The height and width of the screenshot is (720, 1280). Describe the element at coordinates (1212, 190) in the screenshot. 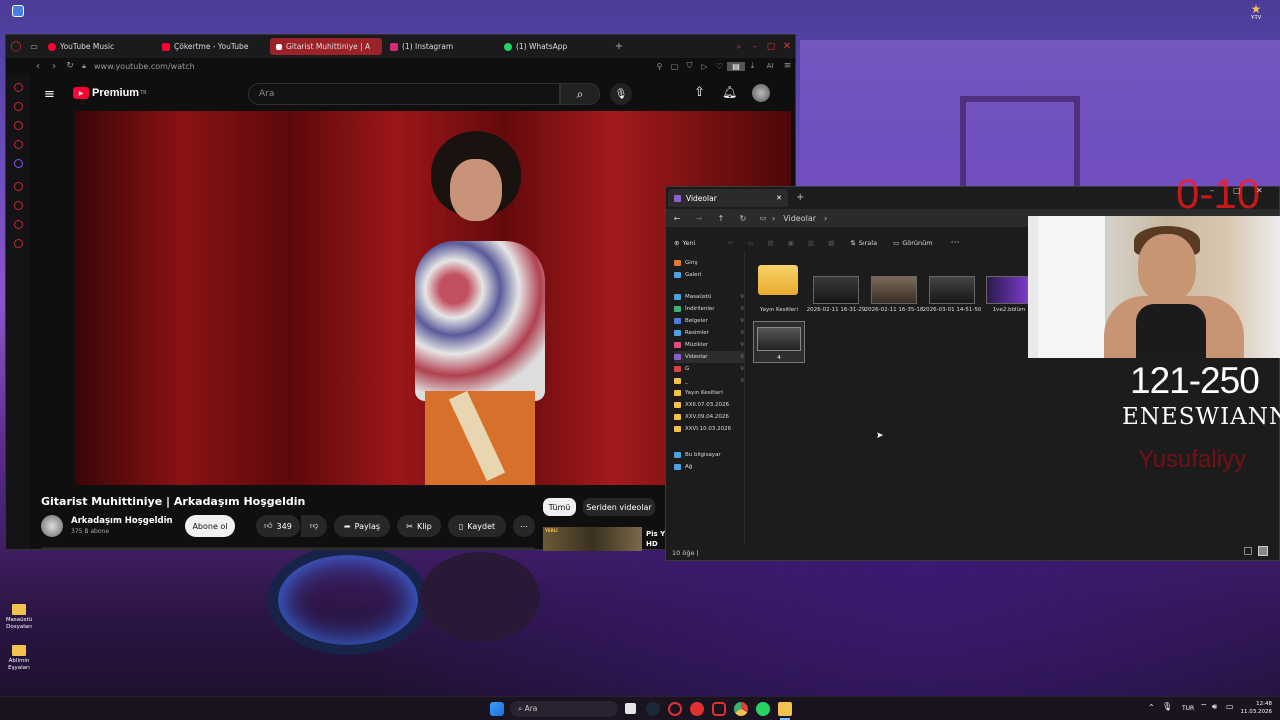

I see `explorer-minimize-icon: –` at that location.